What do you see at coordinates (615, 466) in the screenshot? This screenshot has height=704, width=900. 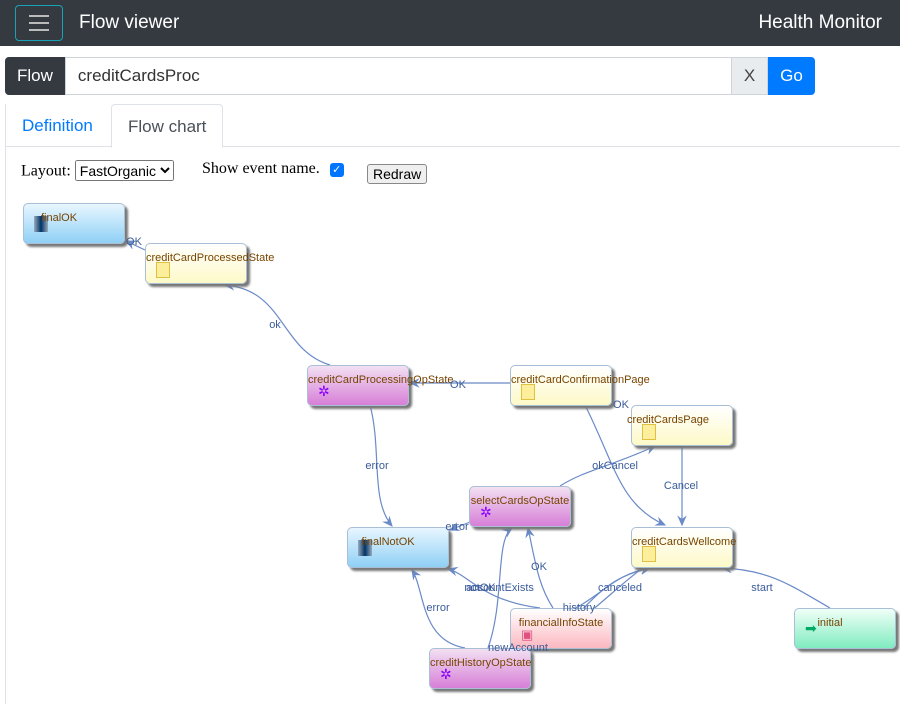 I see `edge-label: okCancel` at bounding box center [615, 466].